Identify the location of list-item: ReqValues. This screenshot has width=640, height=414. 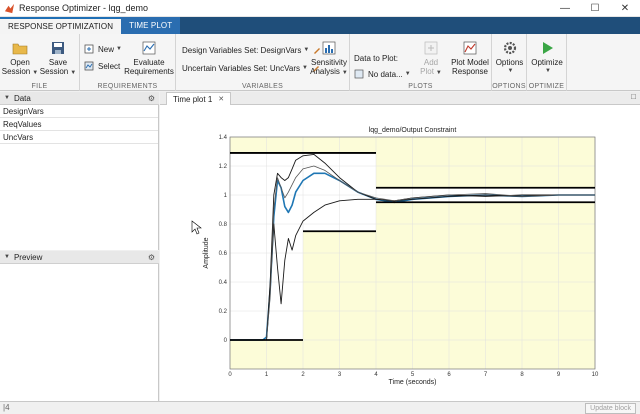
(79, 124).